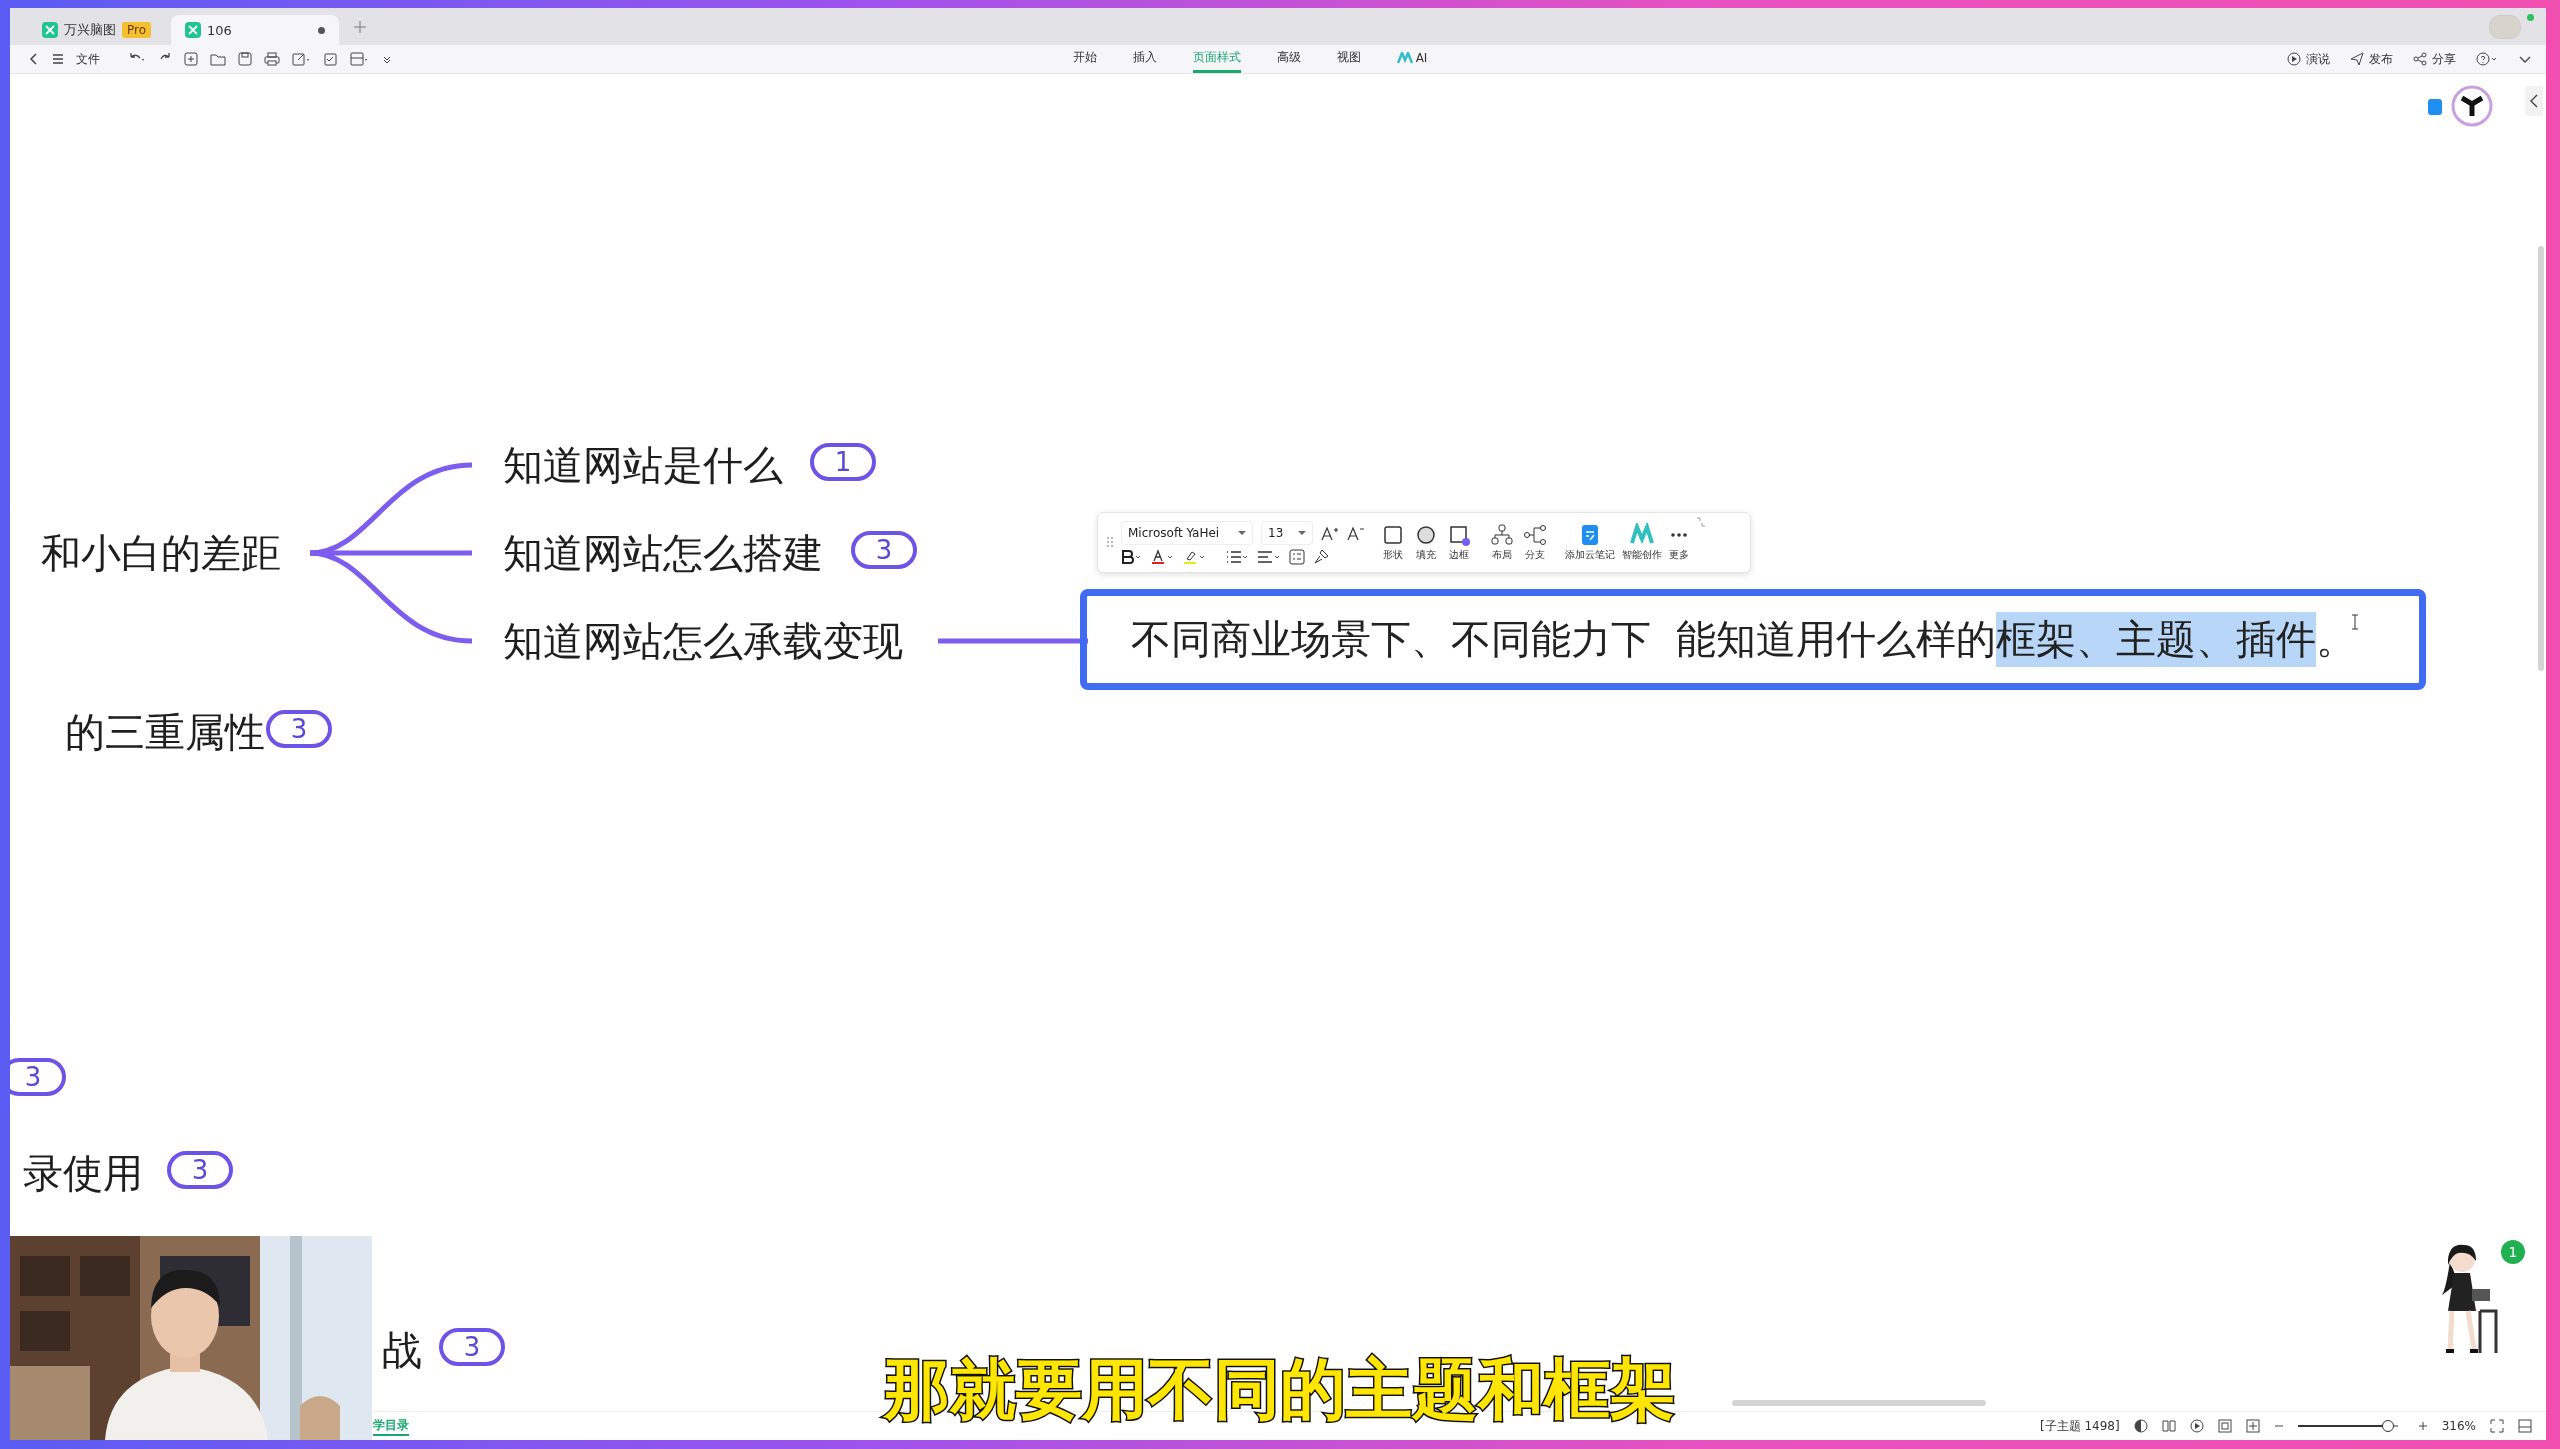 The width and height of the screenshot is (2560, 1449). Describe the element at coordinates (2487, 59) in the screenshot. I see `help-icon` at that location.